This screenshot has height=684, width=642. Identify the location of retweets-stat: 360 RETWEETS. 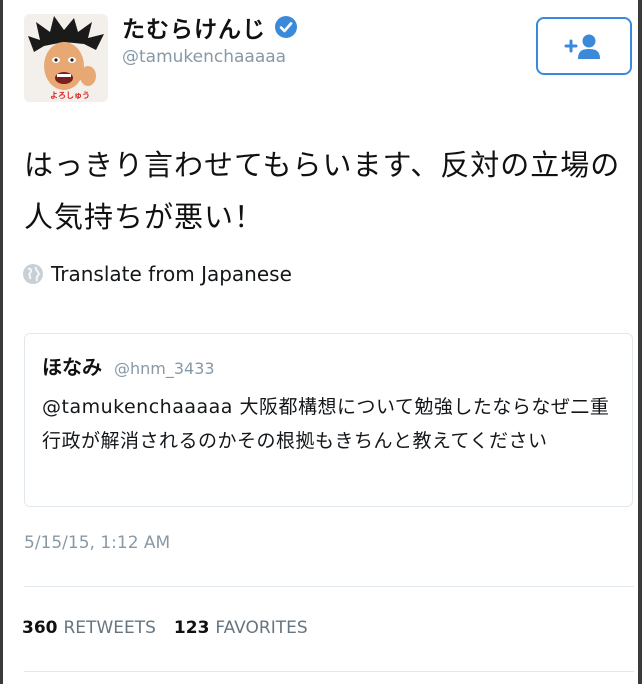
(89, 628).